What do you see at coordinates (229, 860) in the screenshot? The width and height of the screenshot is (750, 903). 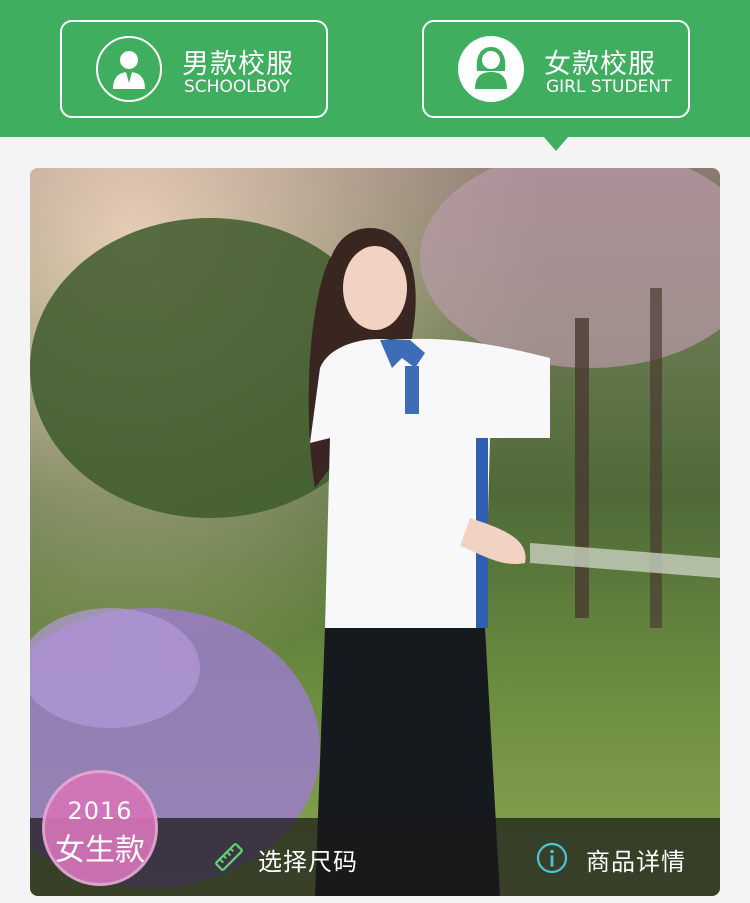 I see `ruler-icon` at bounding box center [229, 860].